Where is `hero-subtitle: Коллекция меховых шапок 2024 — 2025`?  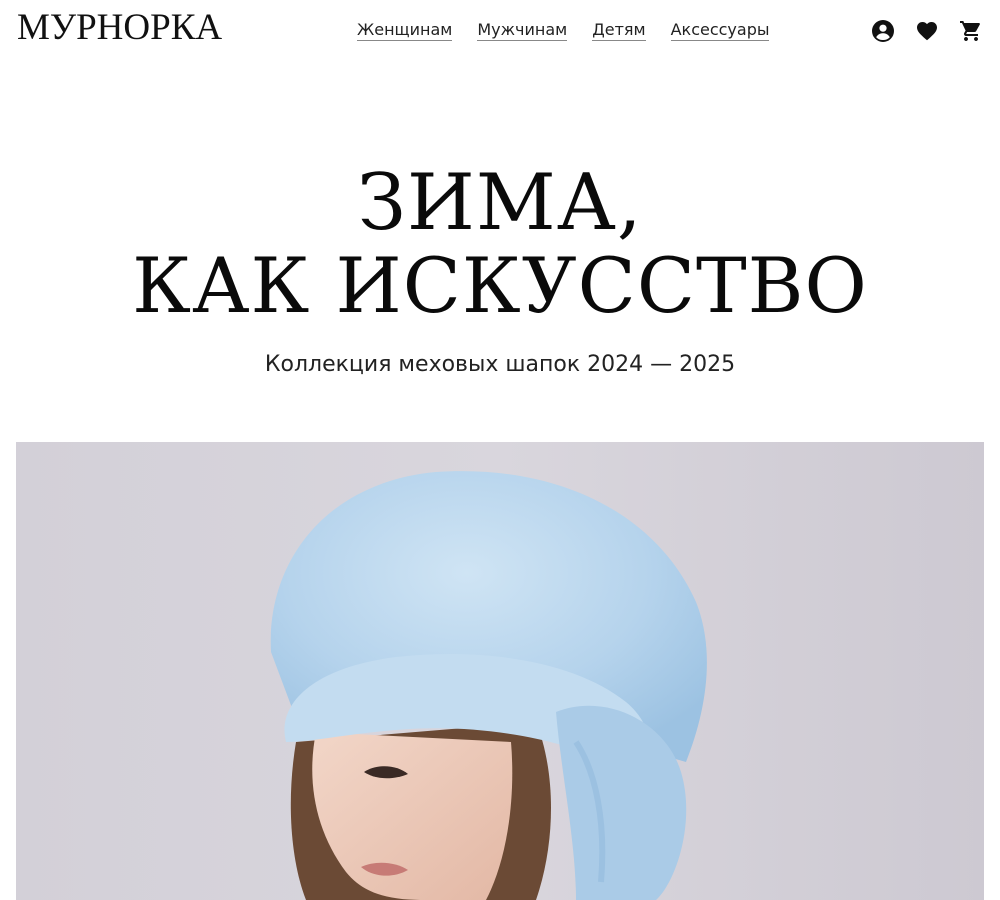
hero-subtitle: Коллекция меховых шапок 2024 — 2025 is located at coordinates (500, 364).